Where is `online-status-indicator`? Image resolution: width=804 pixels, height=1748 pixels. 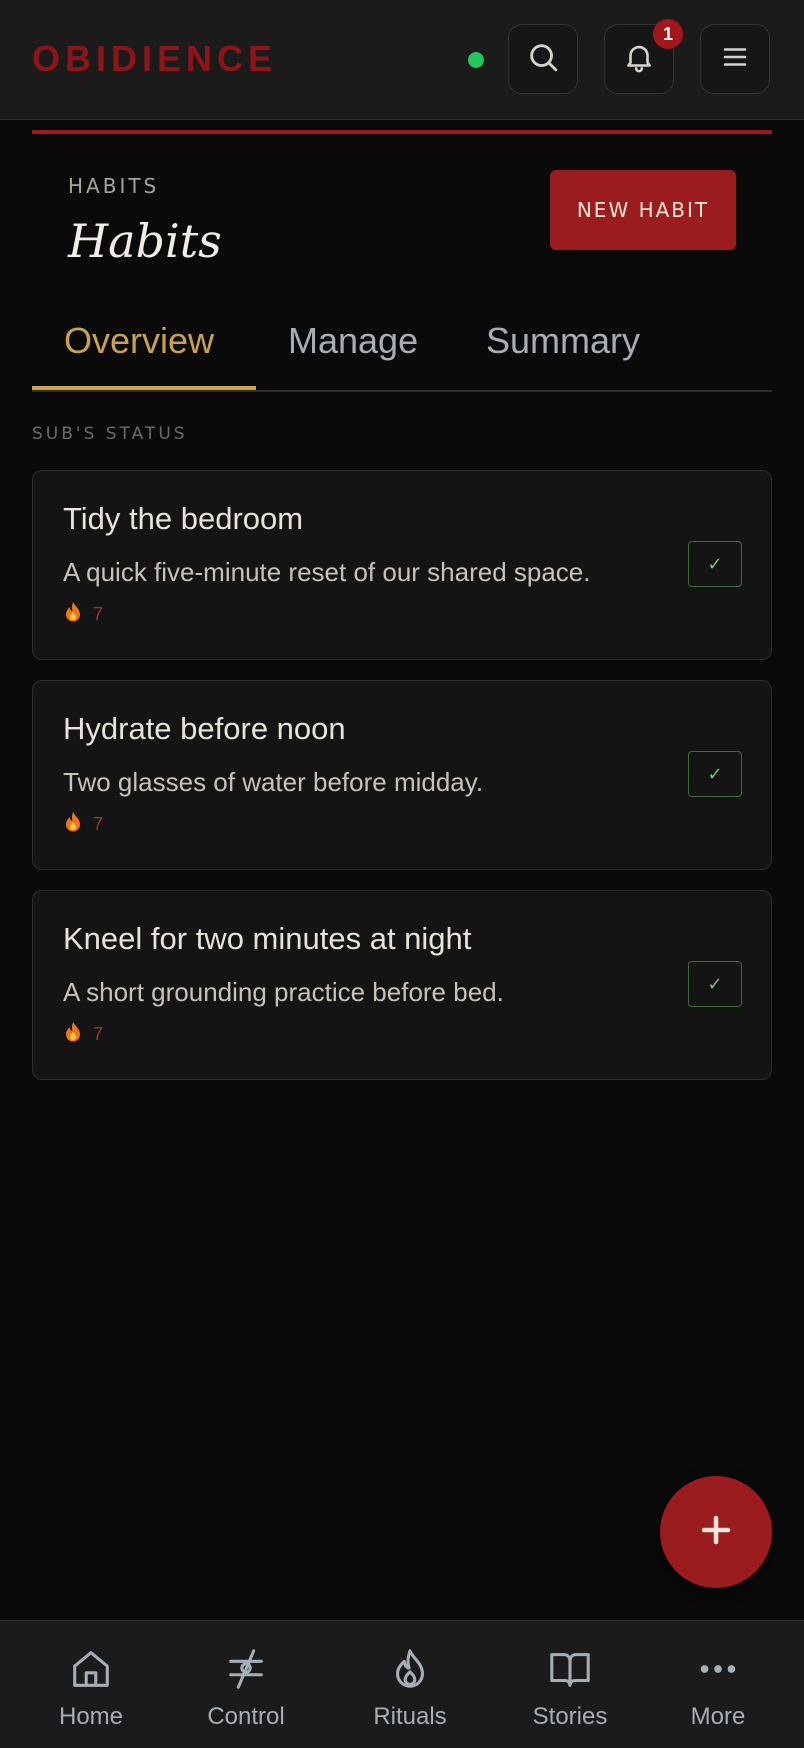 online-status-indicator is located at coordinates (476, 60).